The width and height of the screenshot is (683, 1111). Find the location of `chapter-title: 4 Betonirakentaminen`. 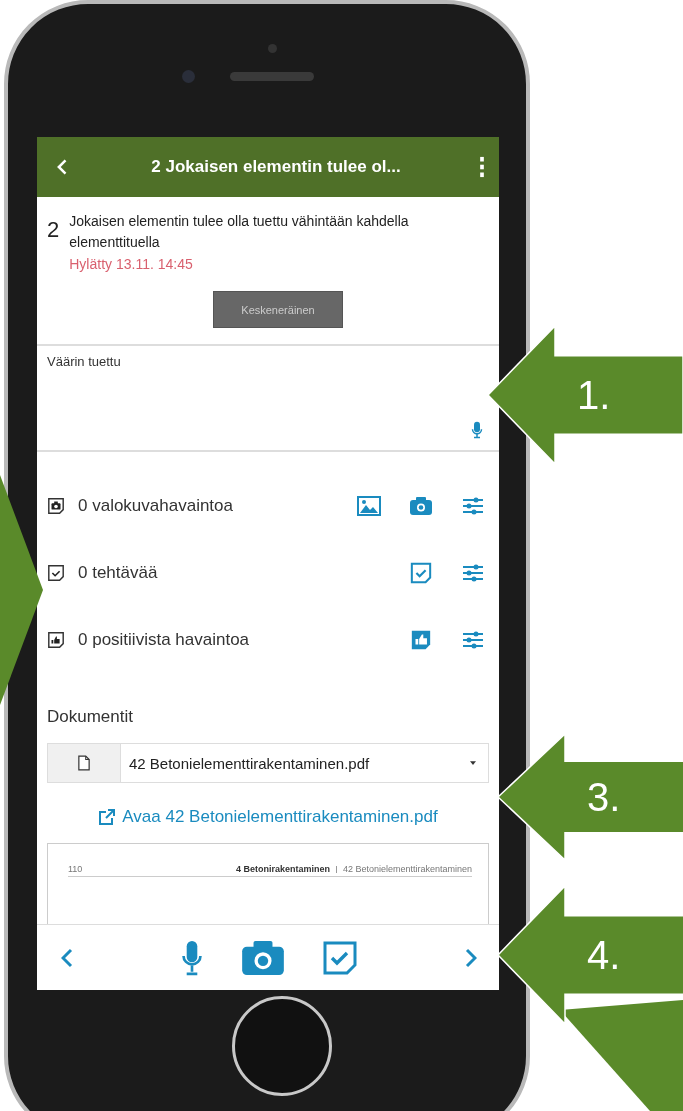

chapter-title: 4 Betonirakentaminen is located at coordinates (282, 869).